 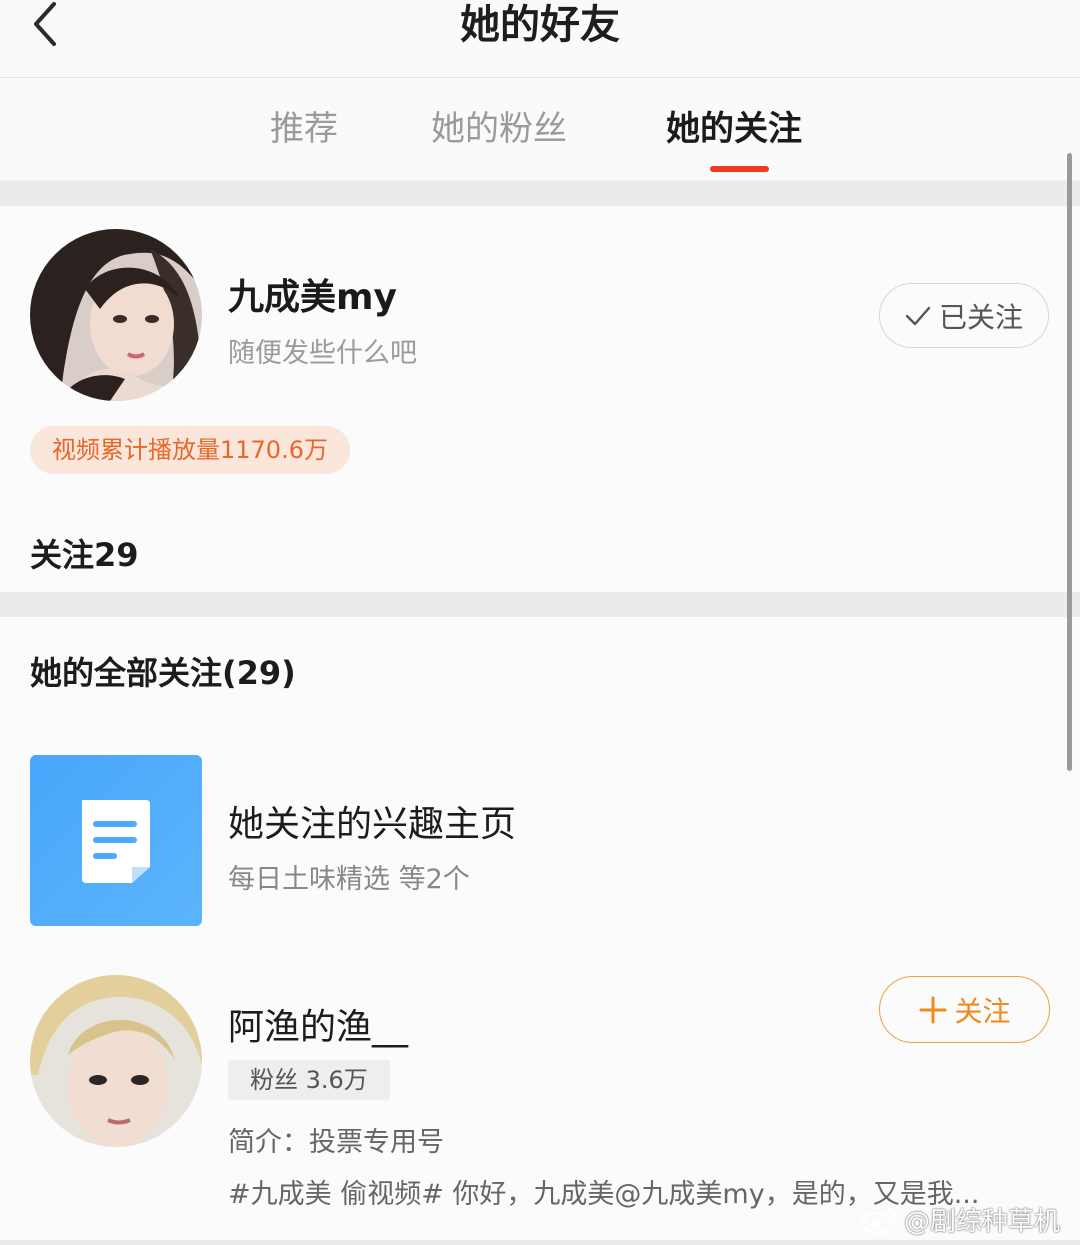 I want to click on follow-button: 关注, so click(x=964, y=1009).